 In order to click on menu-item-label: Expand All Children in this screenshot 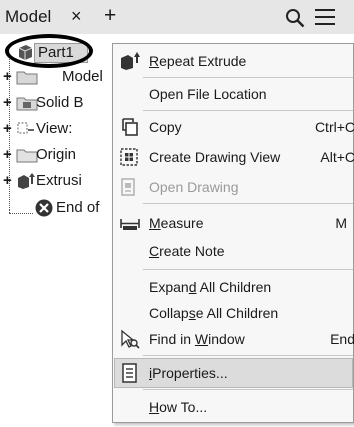, I will do `click(210, 287)`.